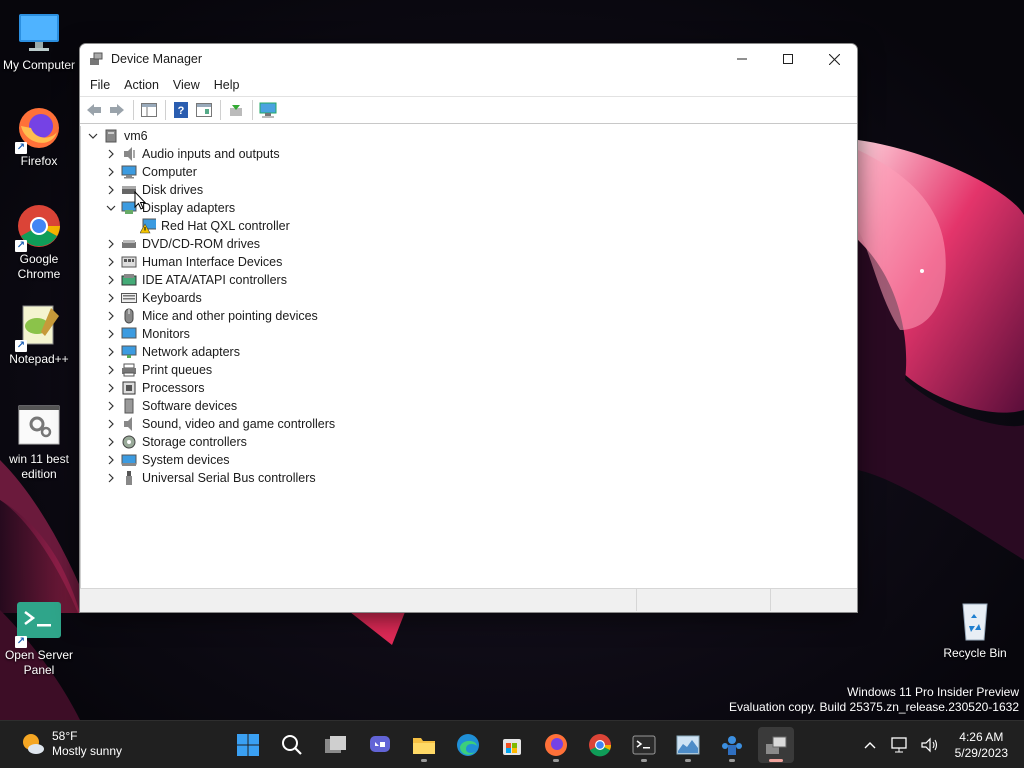 The image size is (1024, 768). I want to click on weather-widget: 58°F Mostly sunny, so click(71, 744).